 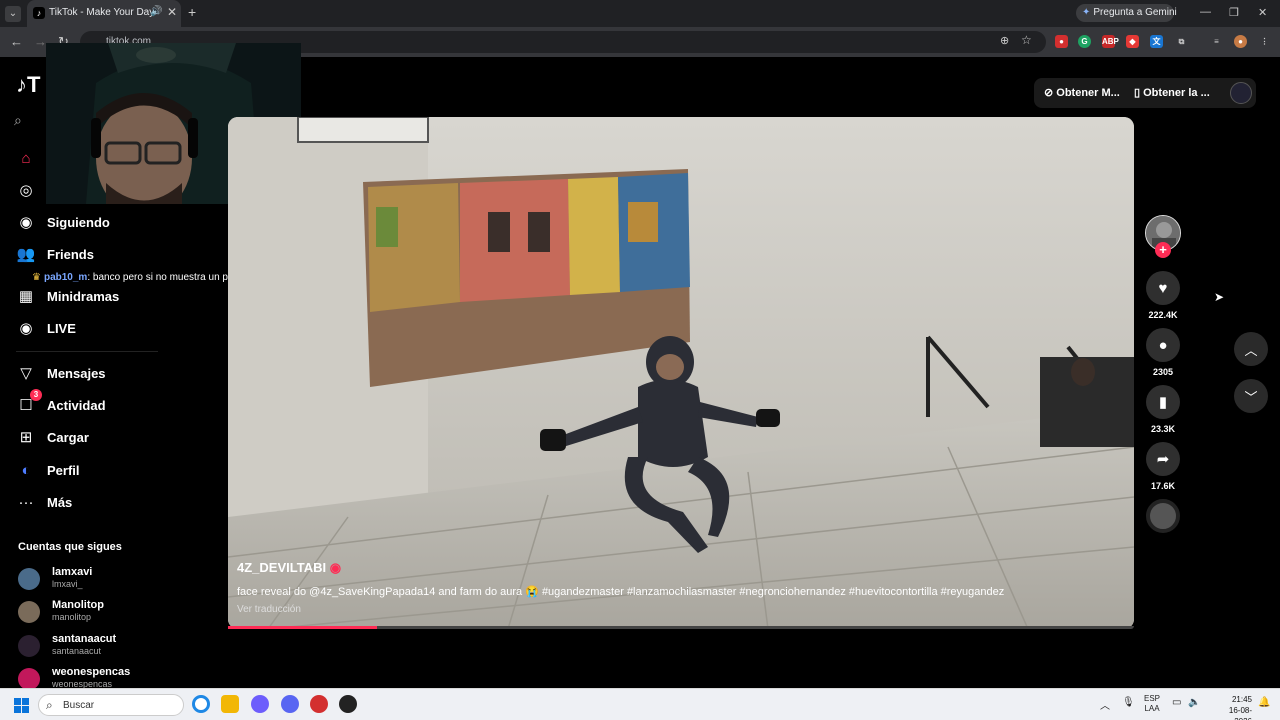 I want to click on app-red-icon, so click(x=319, y=704).